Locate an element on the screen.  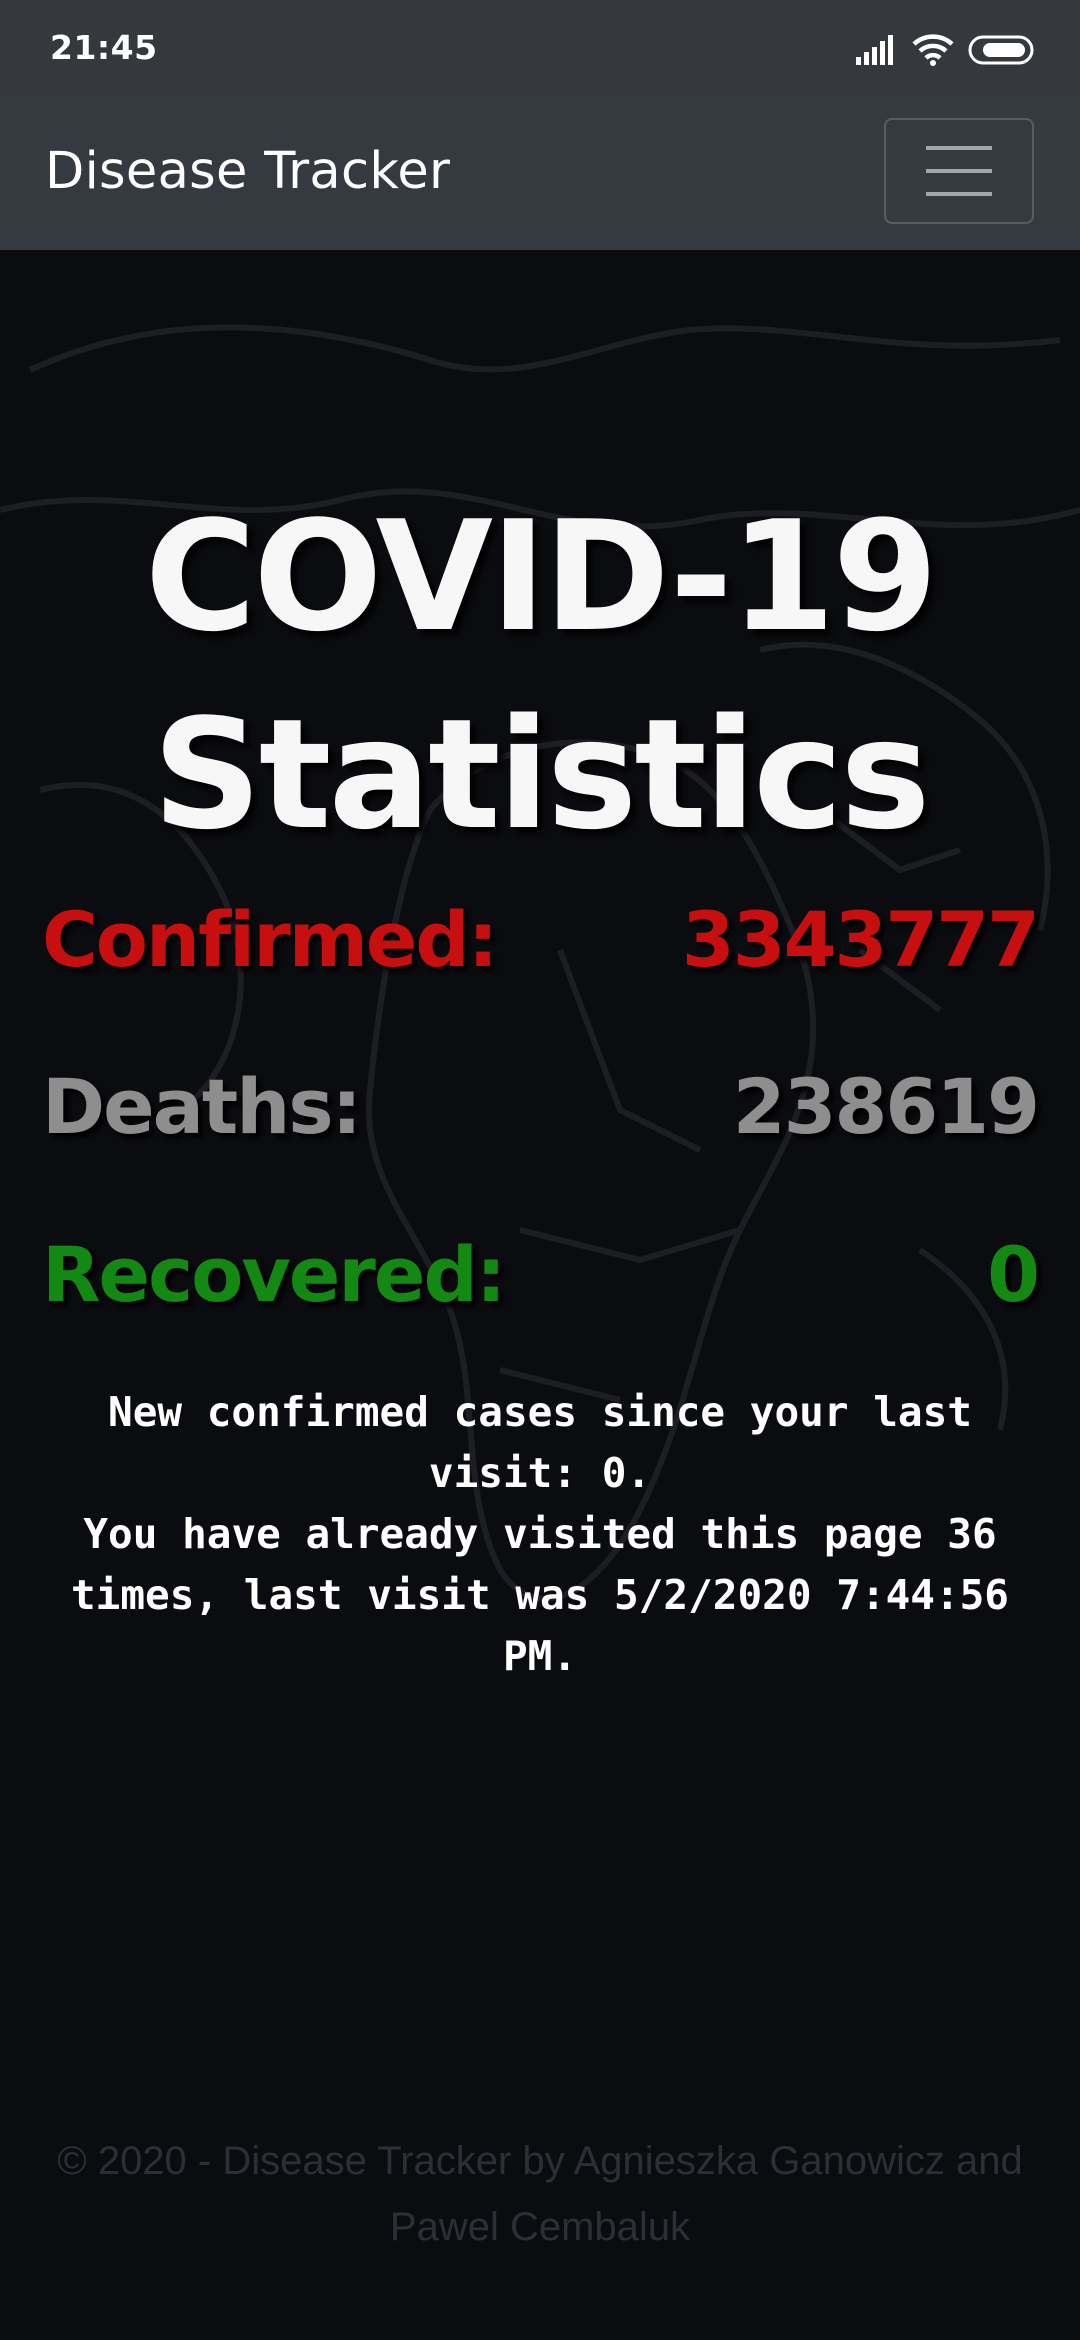
confirmed-value: 3343777 is located at coordinates (860, 939).